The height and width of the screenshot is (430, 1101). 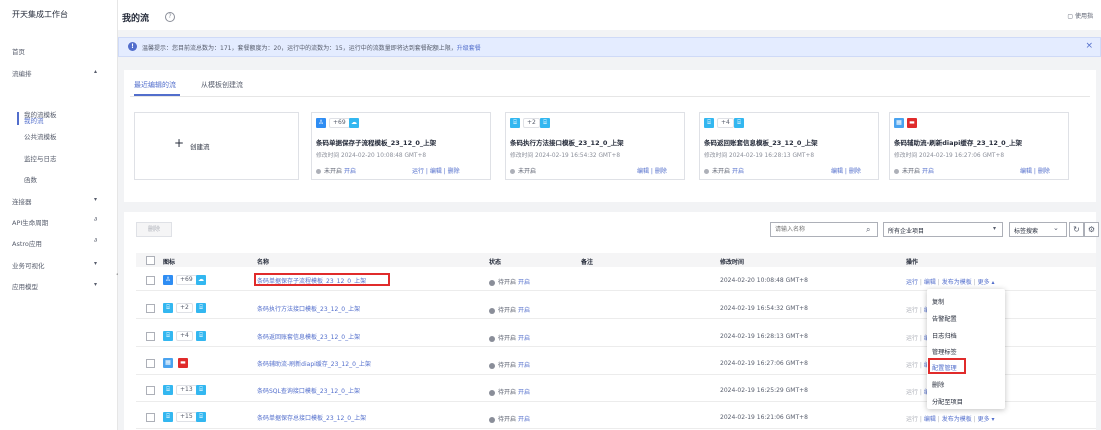 What do you see at coordinates (1089, 46) in the screenshot?
I see `close-icon: ×` at bounding box center [1089, 46].